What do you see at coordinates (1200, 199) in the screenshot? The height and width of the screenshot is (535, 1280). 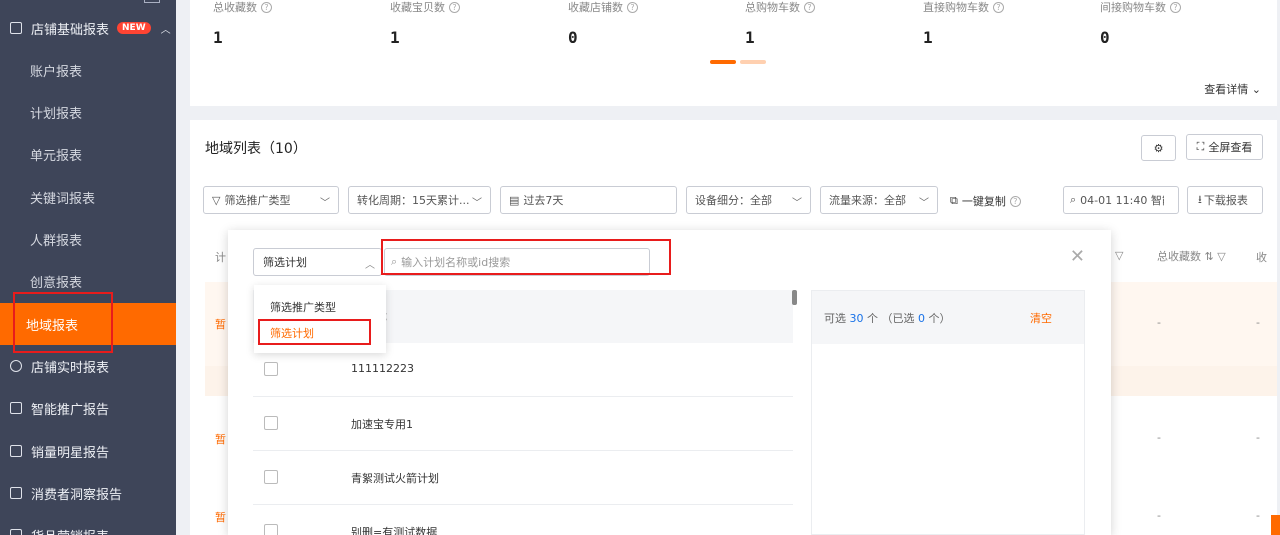 I see `download-icon: ⭳` at bounding box center [1200, 199].